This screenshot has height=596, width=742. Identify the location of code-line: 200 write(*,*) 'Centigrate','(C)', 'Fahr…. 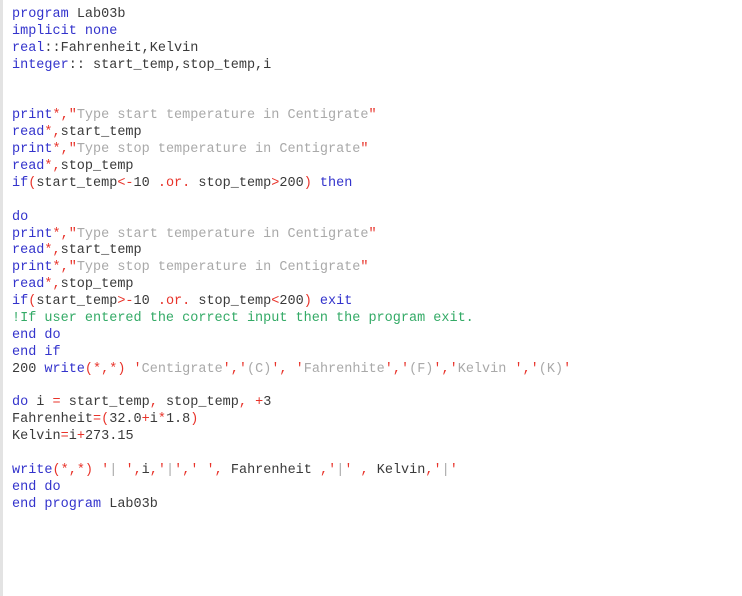
(377, 370).